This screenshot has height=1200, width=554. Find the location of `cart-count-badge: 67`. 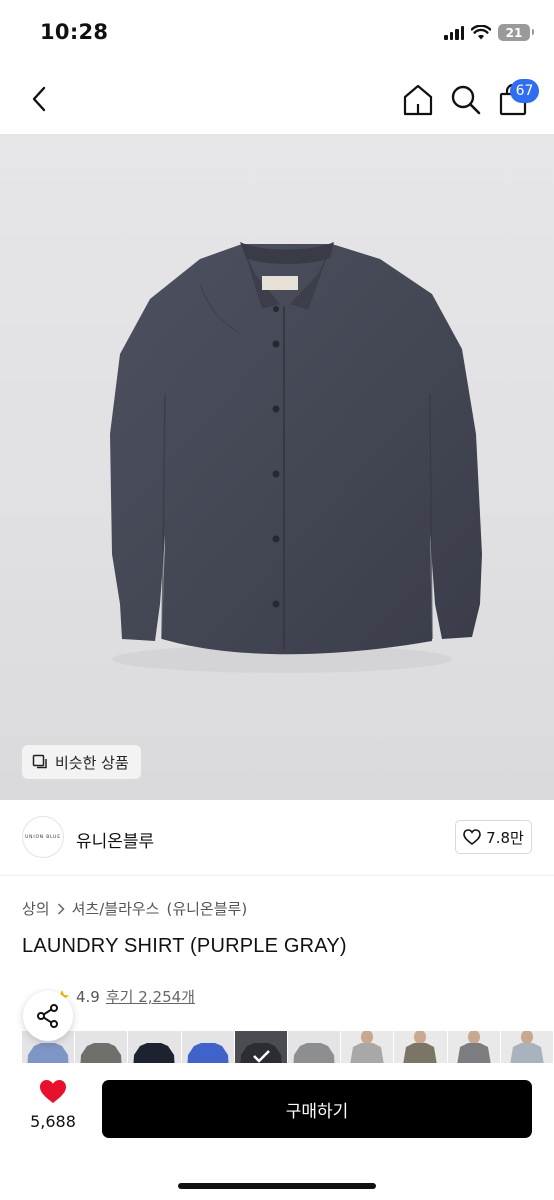

cart-count-badge: 67 is located at coordinates (524, 91).